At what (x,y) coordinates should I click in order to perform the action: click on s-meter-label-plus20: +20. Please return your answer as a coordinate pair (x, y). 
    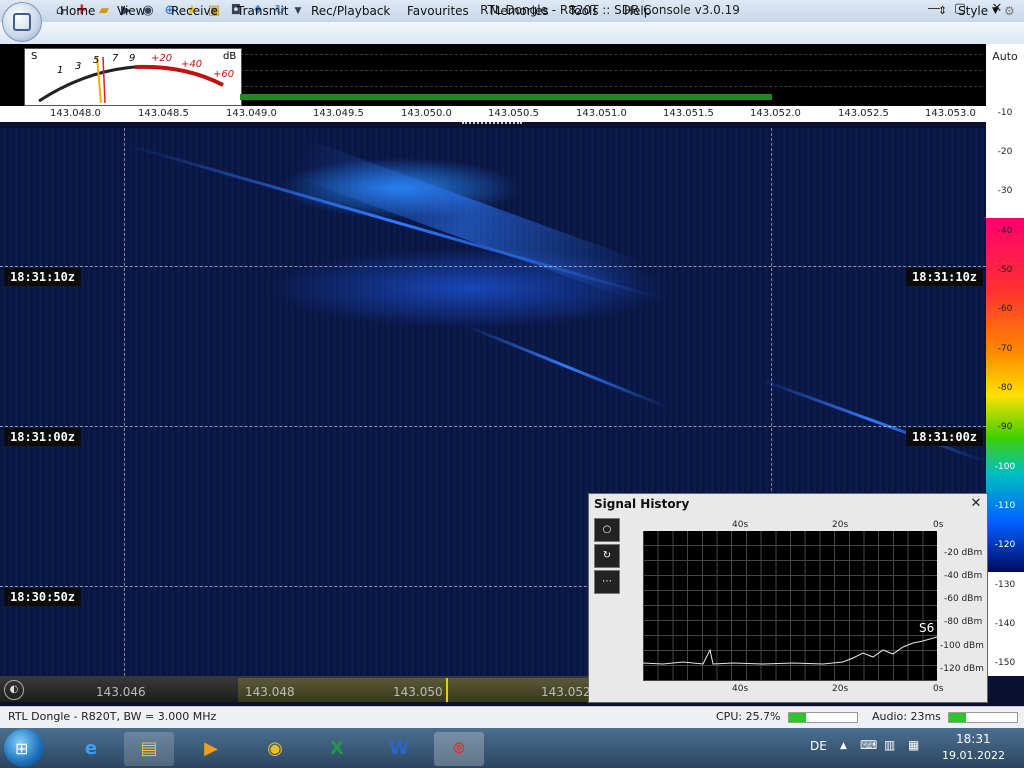
    Looking at the image, I should click on (162, 58).